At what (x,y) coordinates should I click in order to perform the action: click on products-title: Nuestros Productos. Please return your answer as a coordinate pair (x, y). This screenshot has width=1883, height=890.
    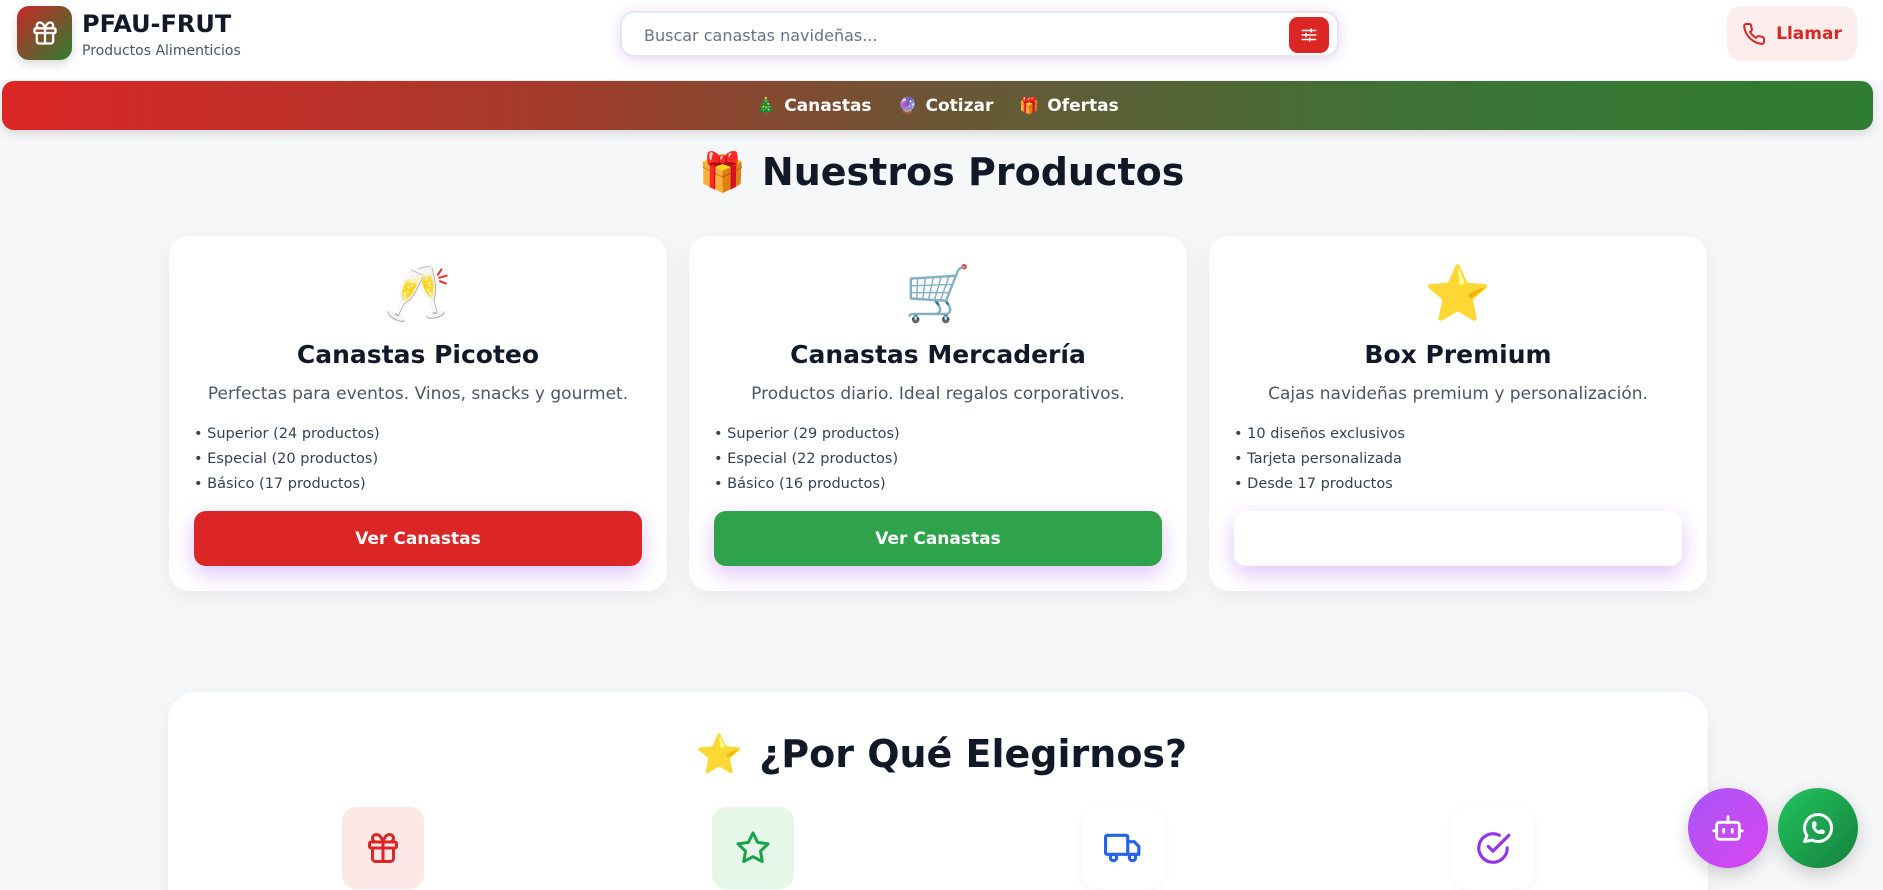
    Looking at the image, I should click on (973, 172).